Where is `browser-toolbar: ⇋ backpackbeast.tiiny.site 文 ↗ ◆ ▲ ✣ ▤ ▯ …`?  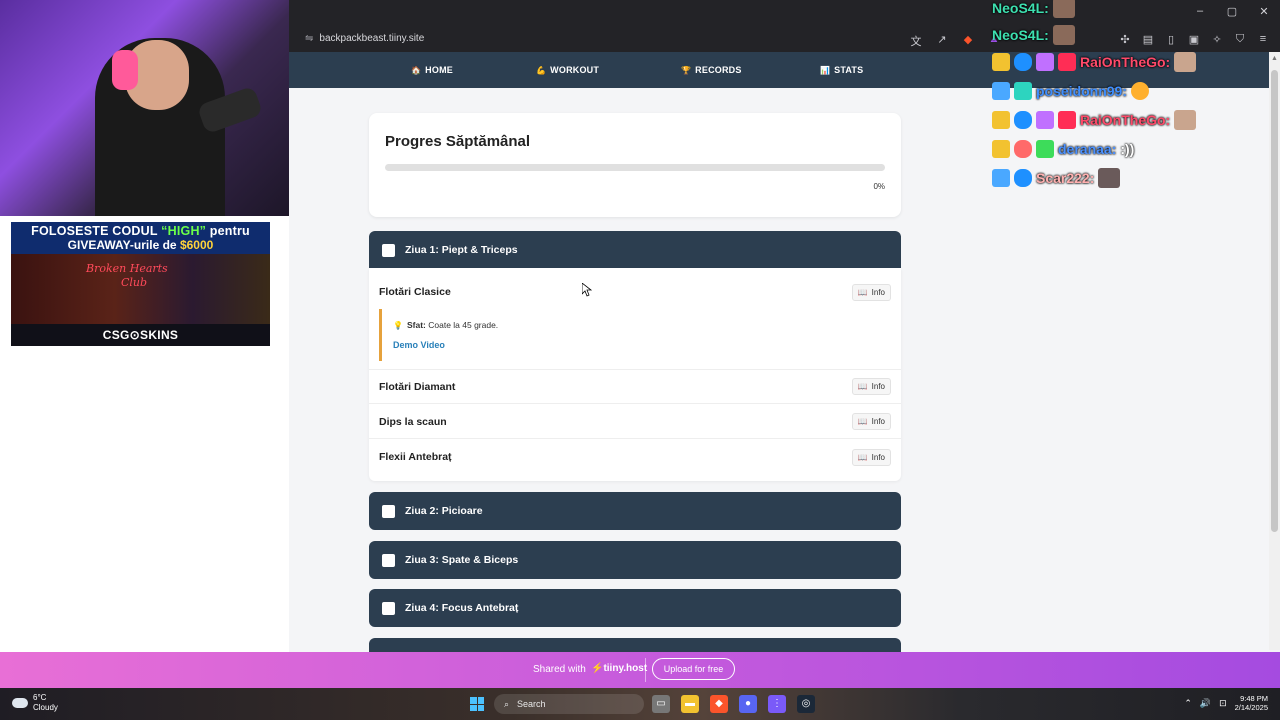 browser-toolbar: ⇋ backpackbeast.tiiny.site 文 ↗ ◆ ▲ ✣ ▤ ▯ … is located at coordinates (784, 26).